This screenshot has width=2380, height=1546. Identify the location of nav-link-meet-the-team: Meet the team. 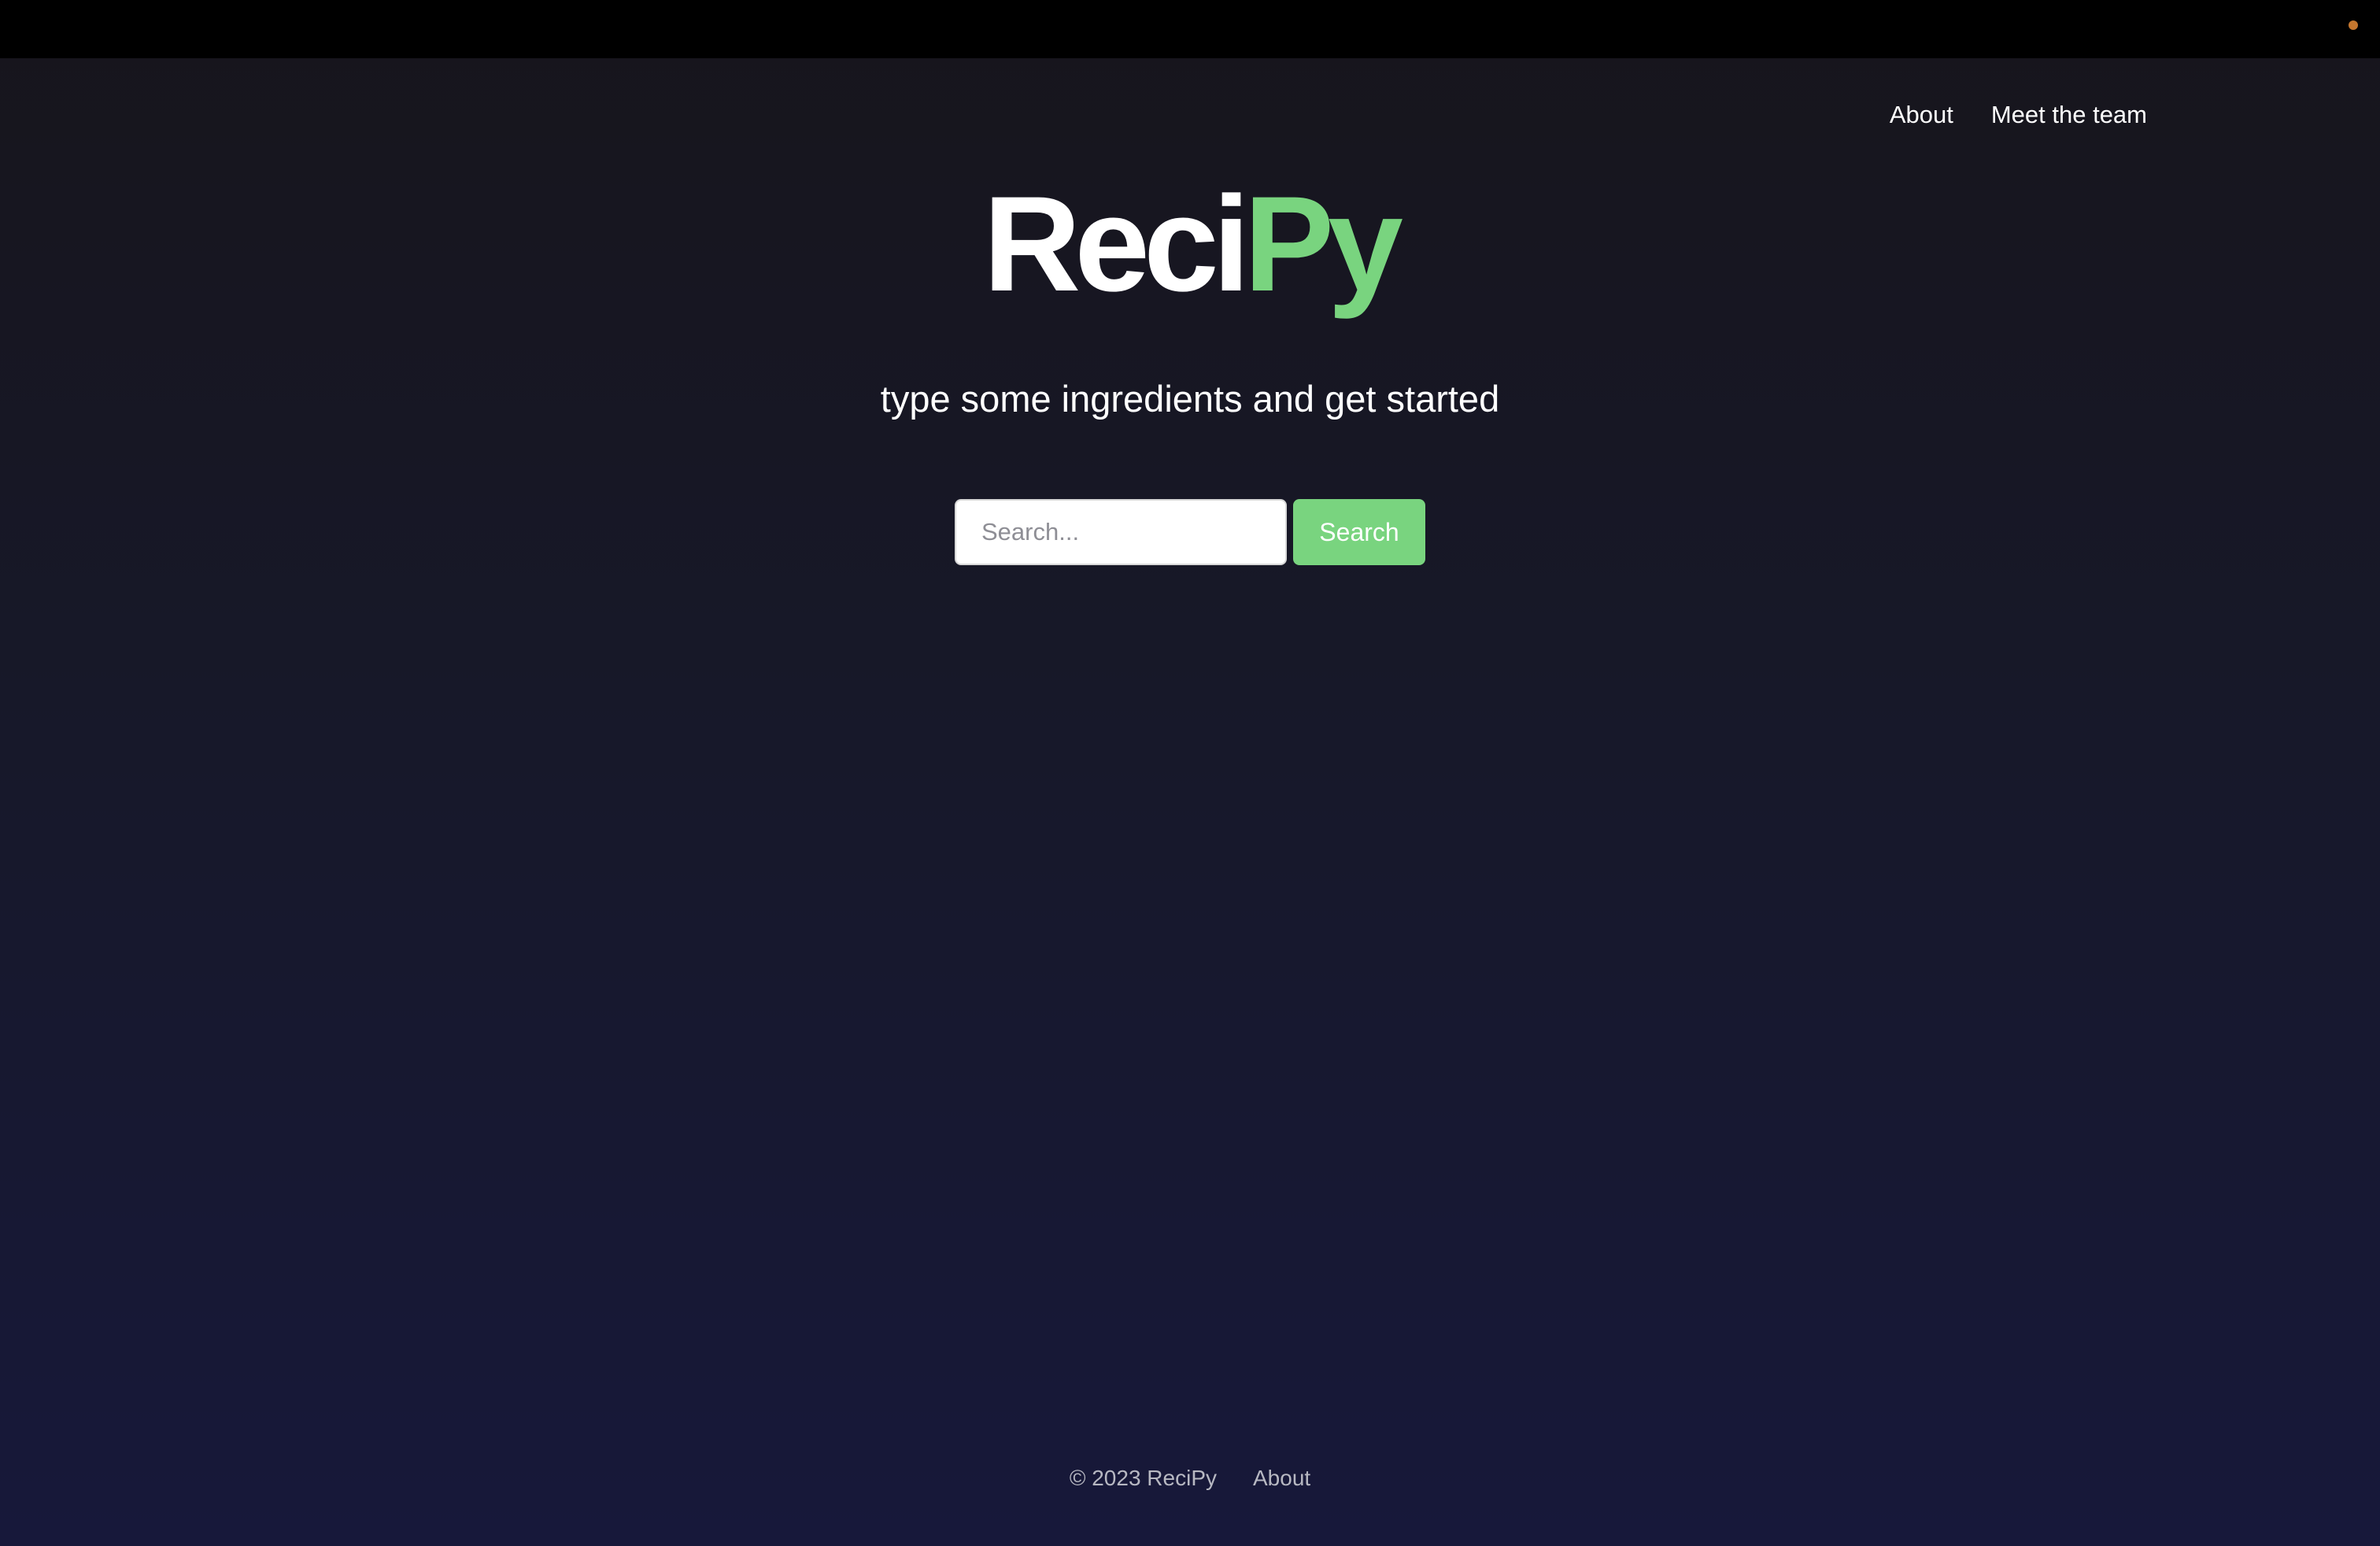
(2069, 115).